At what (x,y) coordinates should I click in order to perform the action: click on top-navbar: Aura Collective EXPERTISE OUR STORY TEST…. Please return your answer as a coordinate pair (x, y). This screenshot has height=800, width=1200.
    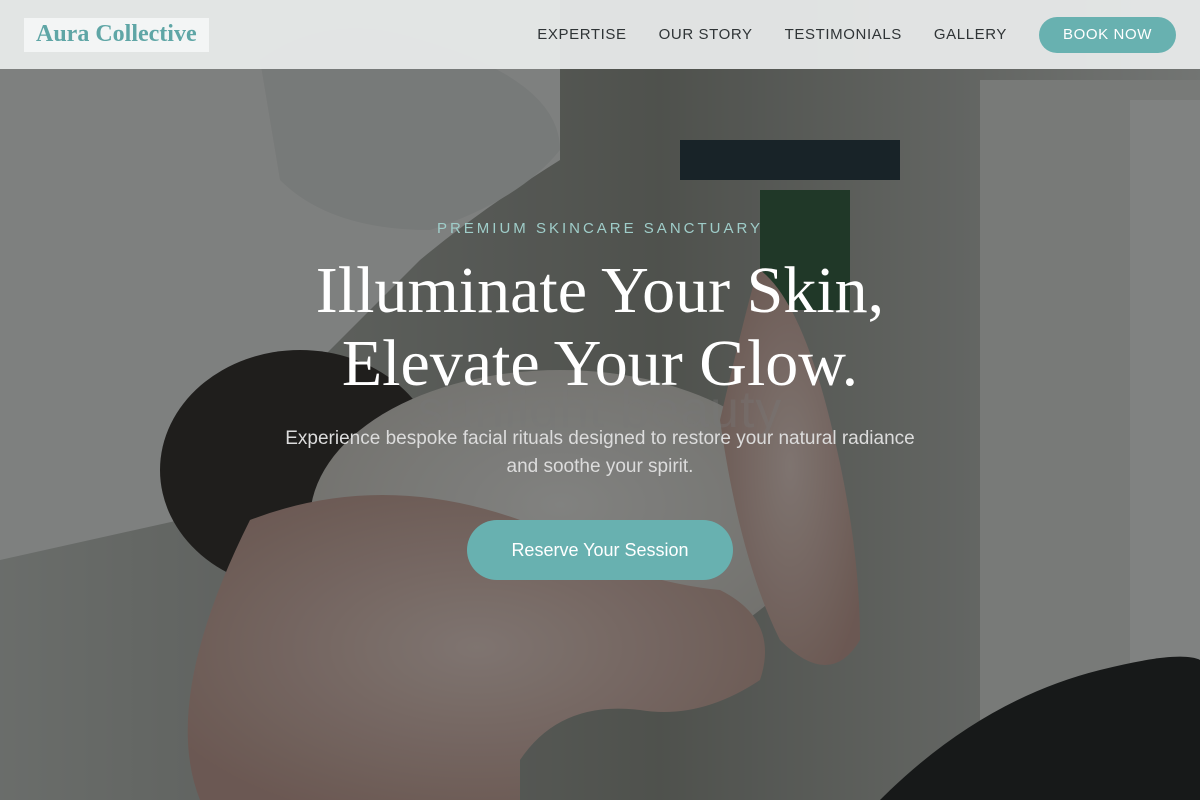
    Looking at the image, I should click on (600, 34).